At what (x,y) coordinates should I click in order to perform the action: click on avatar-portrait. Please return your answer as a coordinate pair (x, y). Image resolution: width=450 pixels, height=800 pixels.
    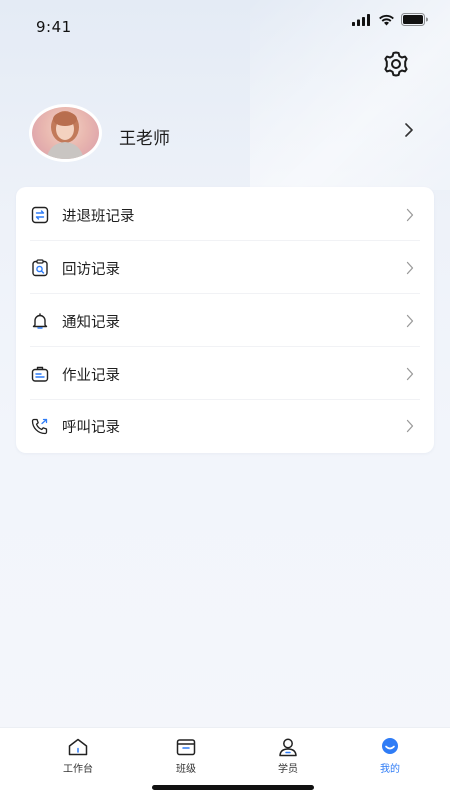
    Looking at the image, I should click on (65, 135).